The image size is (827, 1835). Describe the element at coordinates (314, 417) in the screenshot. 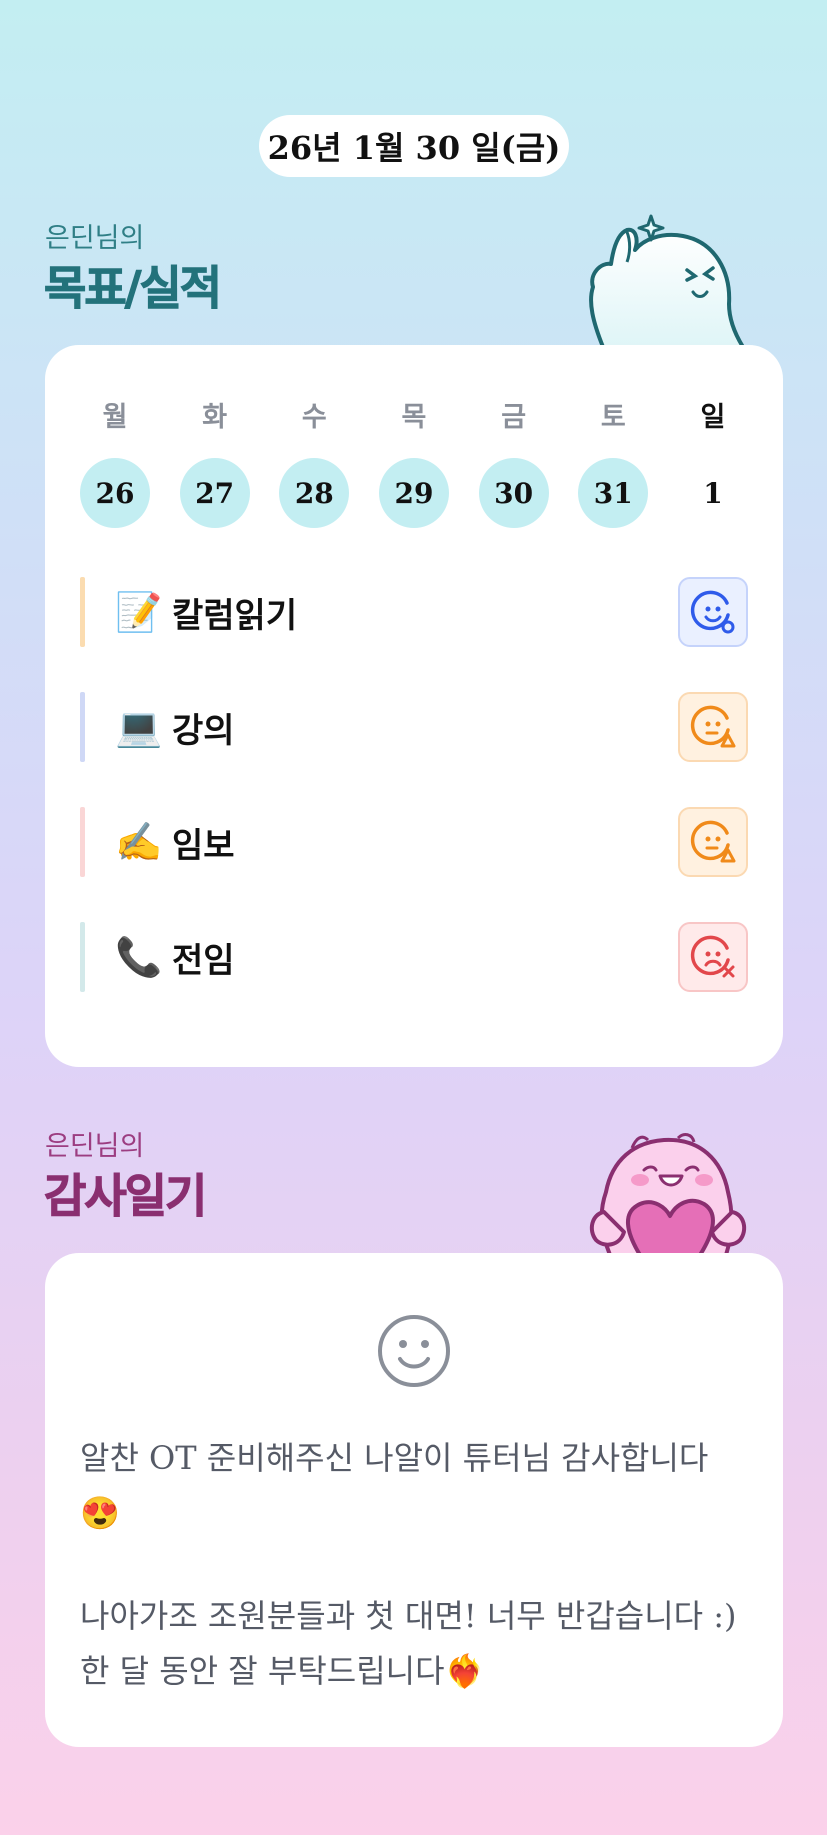

I see `day-of-week-label: 수` at that location.